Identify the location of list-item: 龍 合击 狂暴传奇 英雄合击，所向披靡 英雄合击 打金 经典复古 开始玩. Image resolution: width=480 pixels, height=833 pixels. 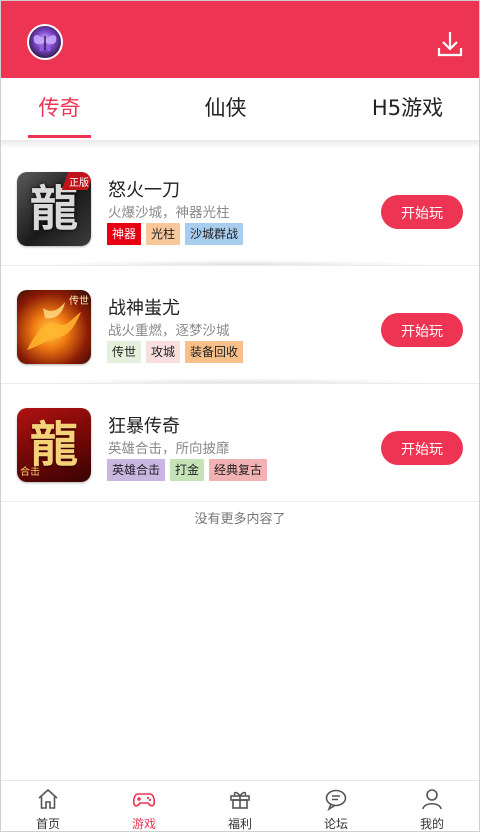
(240, 443).